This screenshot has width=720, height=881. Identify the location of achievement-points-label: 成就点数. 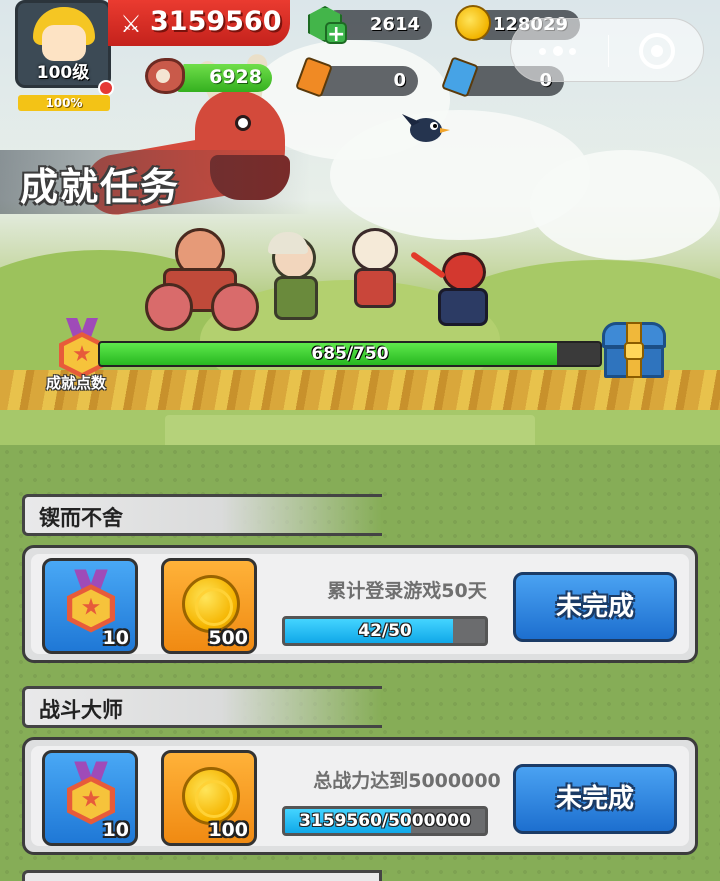
(76, 383).